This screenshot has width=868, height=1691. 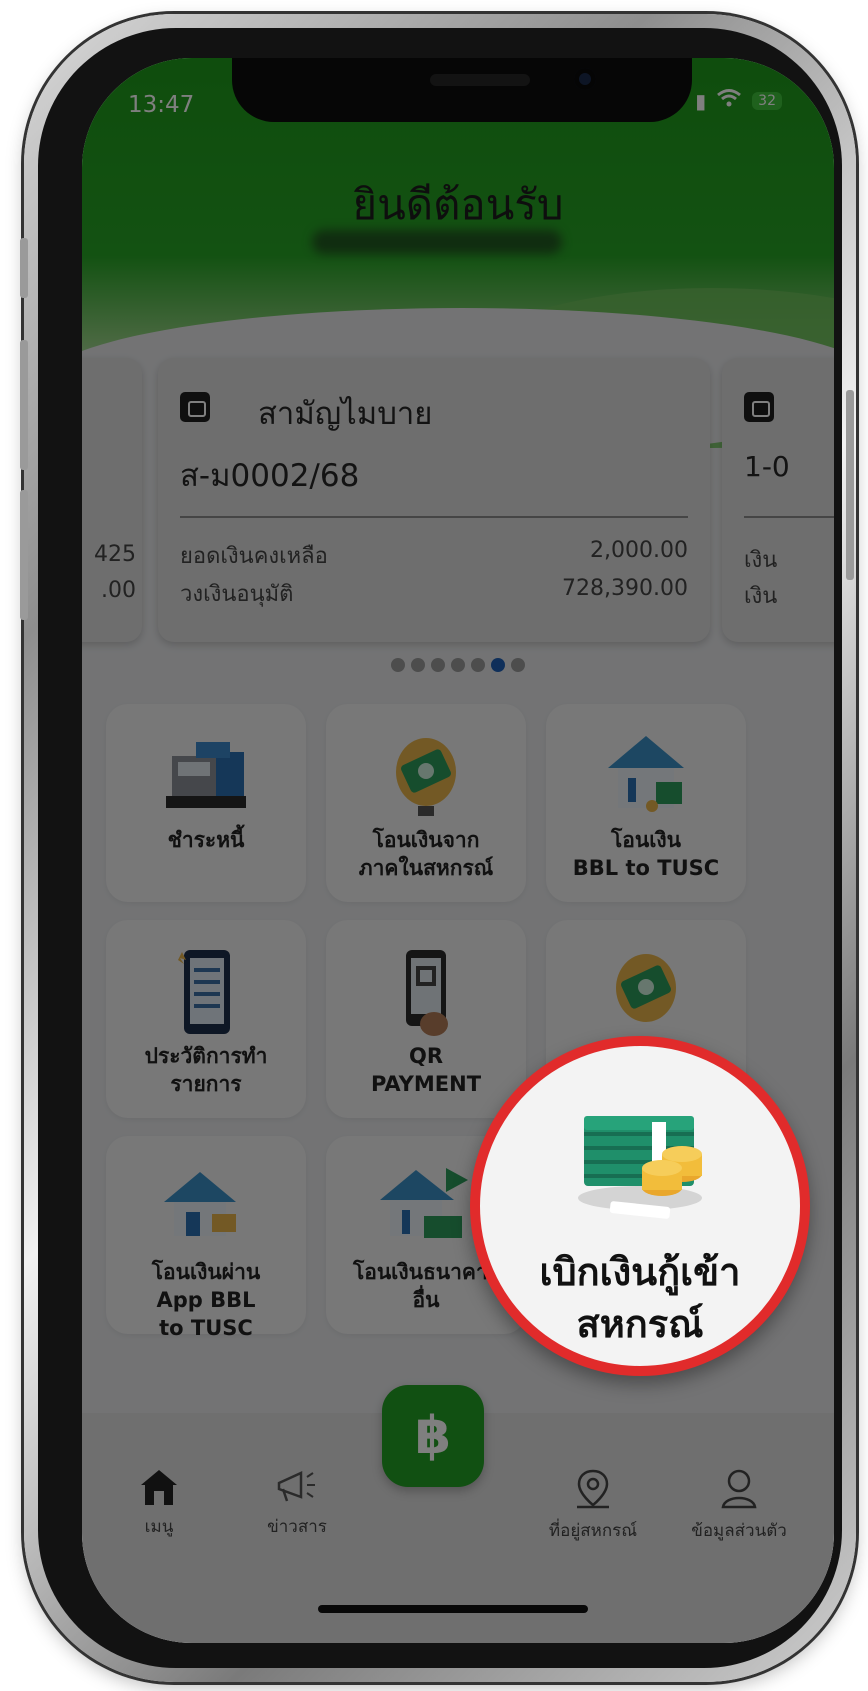 I want to click on spotlight-label: เบิกเงินกู้เข้า สหกรณ์, so click(x=640, y=1298).